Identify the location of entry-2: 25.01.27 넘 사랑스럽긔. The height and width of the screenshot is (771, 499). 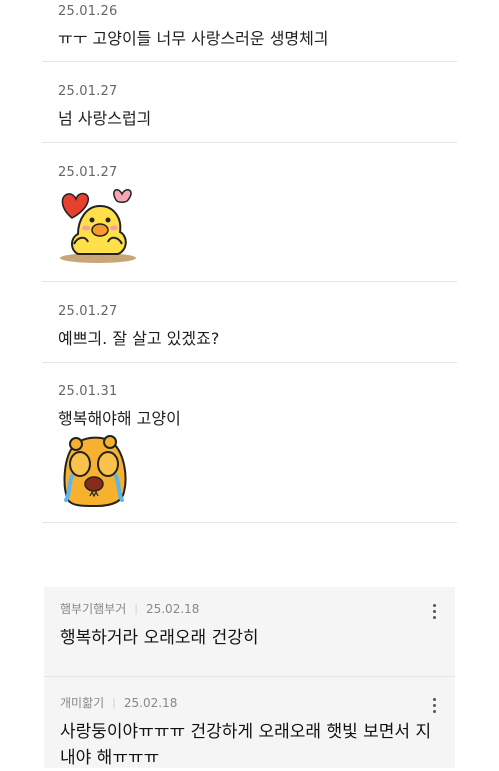
(256, 106).